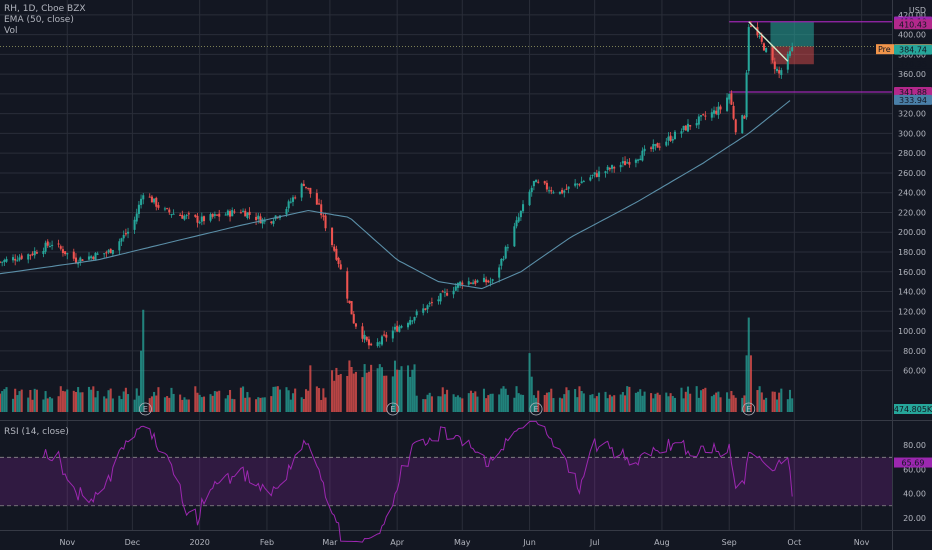 The width and height of the screenshot is (932, 550). What do you see at coordinates (67, 542) in the screenshot?
I see `time-axis-label: Nov` at bounding box center [67, 542].